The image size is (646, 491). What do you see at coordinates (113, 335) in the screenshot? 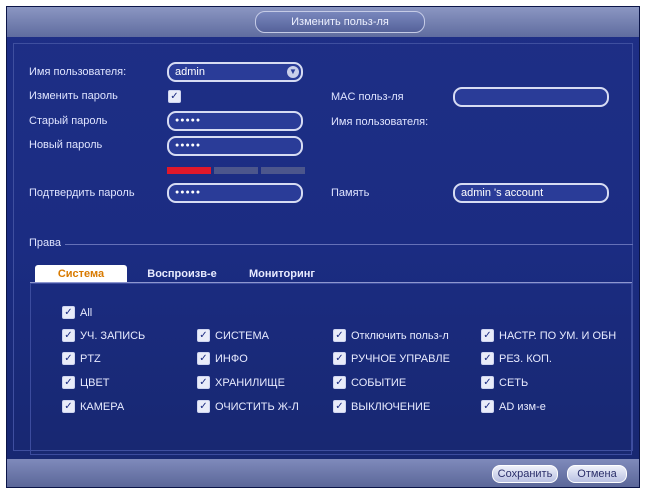
I see `perm-label: УЧ. ЗАПИСЬ` at bounding box center [113, 335].